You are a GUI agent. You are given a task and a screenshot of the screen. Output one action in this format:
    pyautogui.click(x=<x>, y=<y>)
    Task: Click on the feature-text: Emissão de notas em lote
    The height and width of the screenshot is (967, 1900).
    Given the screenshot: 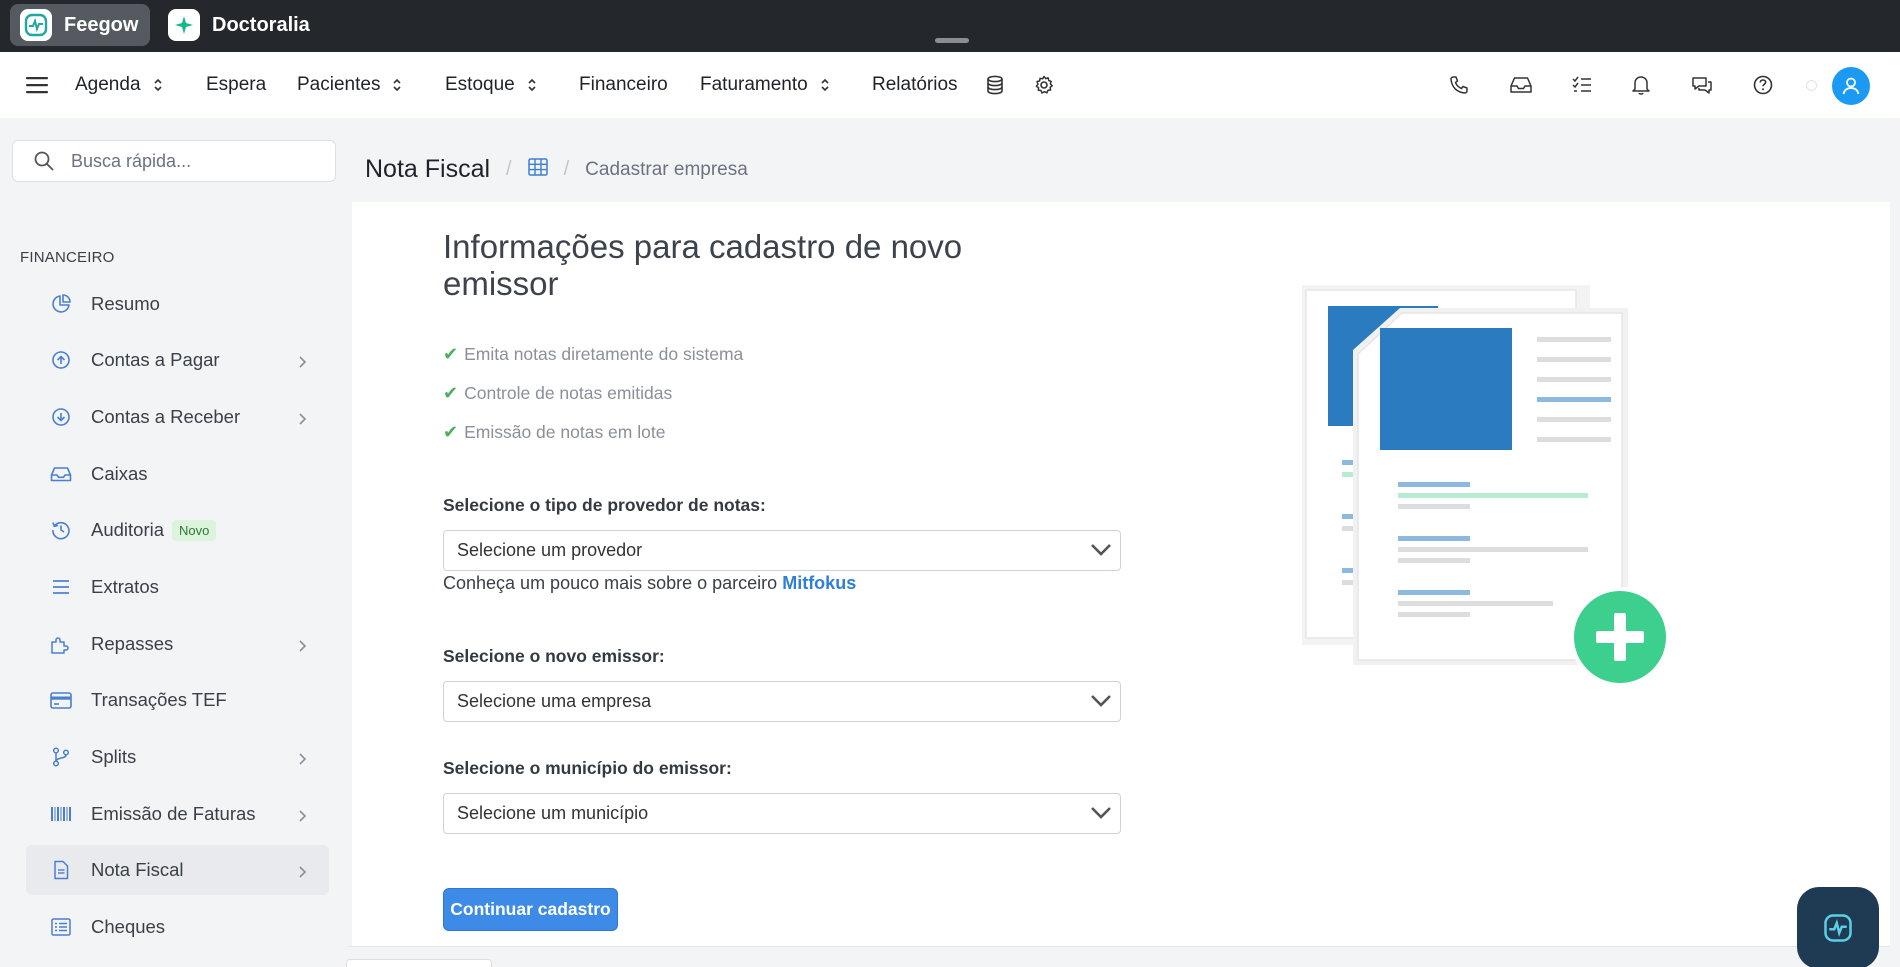 What is the action you would take?
    pyautogui.click(x=565, y=432)
    